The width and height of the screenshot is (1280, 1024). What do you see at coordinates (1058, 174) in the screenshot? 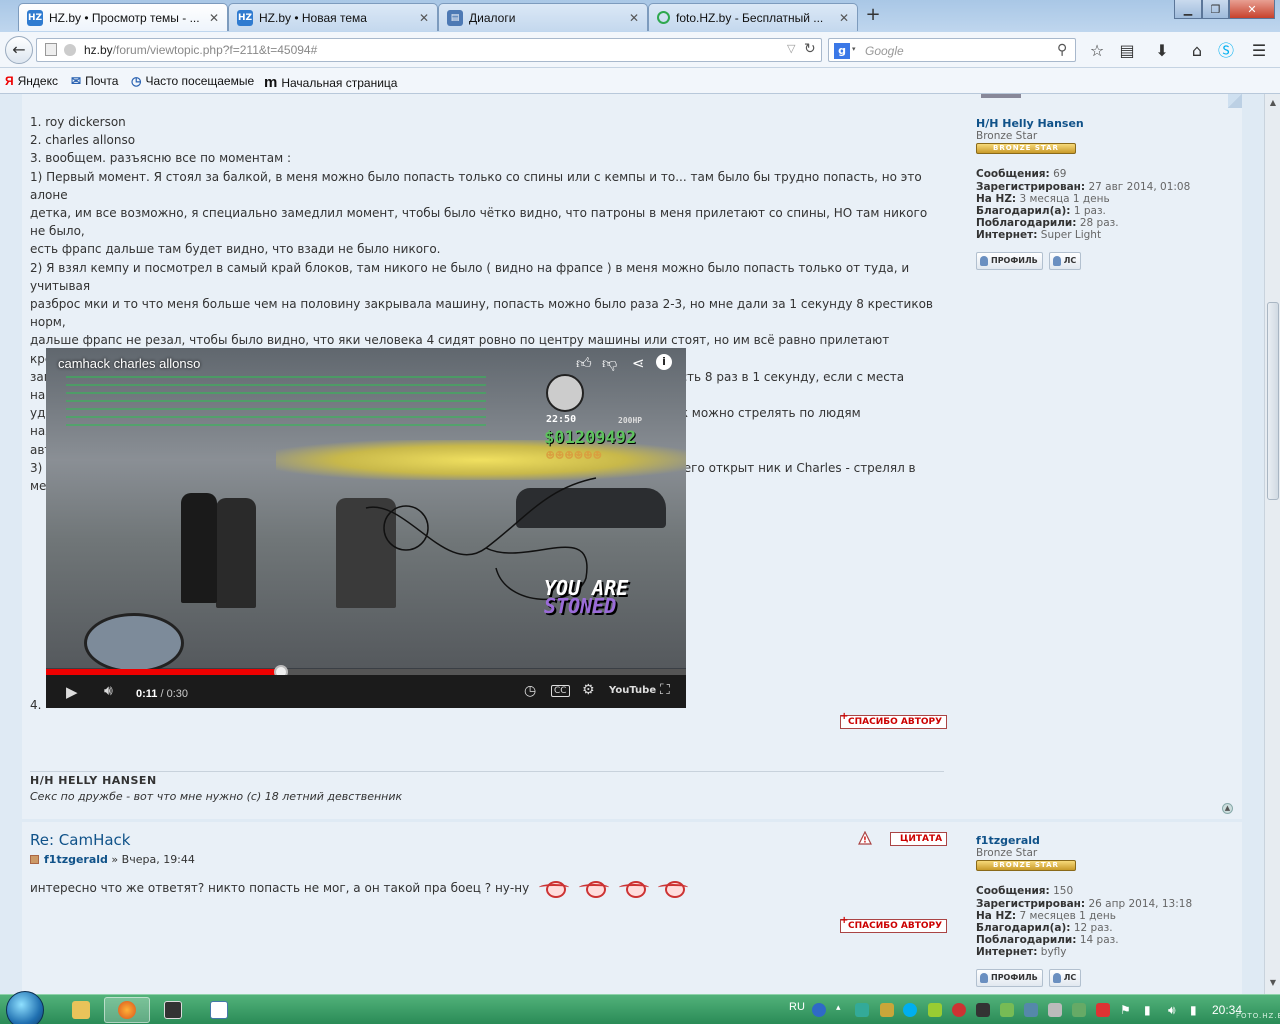
I see `stat-value: 69` at bounding box center [1058, 174].